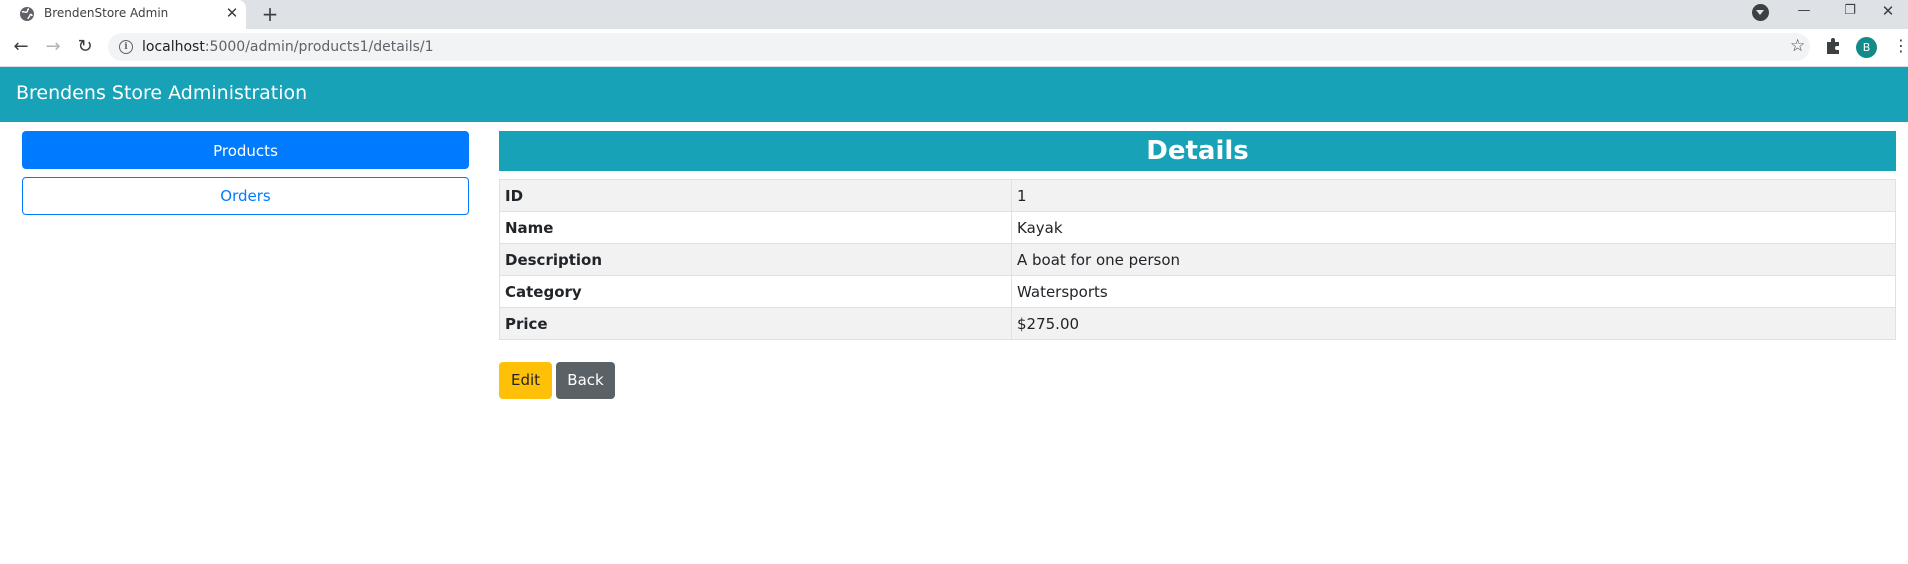 The width and height of the screenshot is (1908, 564). I want to click on menu-kebab-icon: ⋮, so click(1900, 45).